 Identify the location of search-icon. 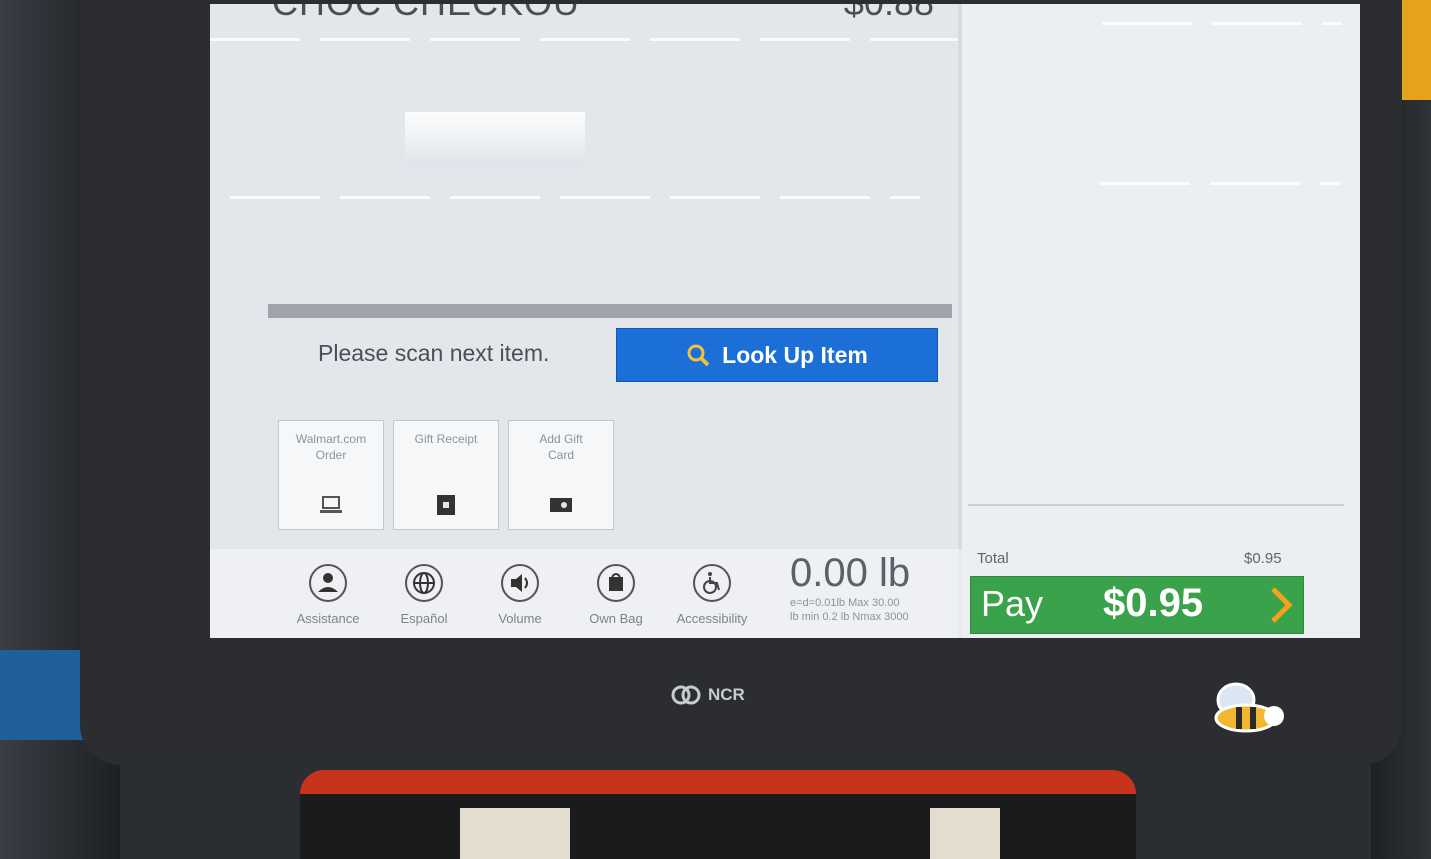
(698, 355).